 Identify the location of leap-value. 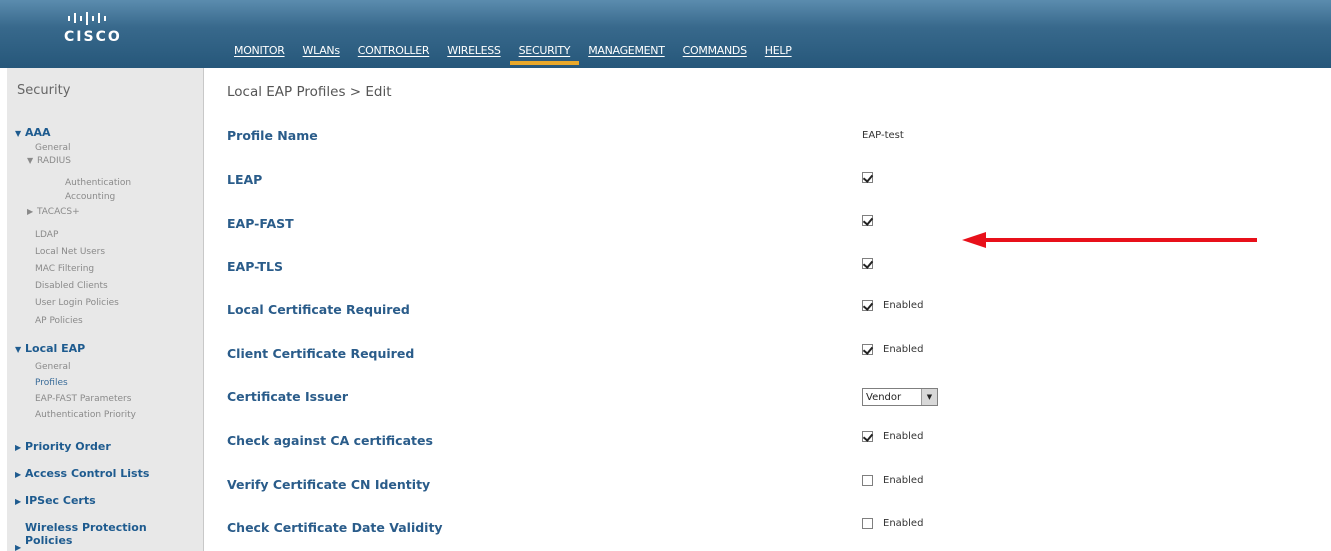
(867, 177).